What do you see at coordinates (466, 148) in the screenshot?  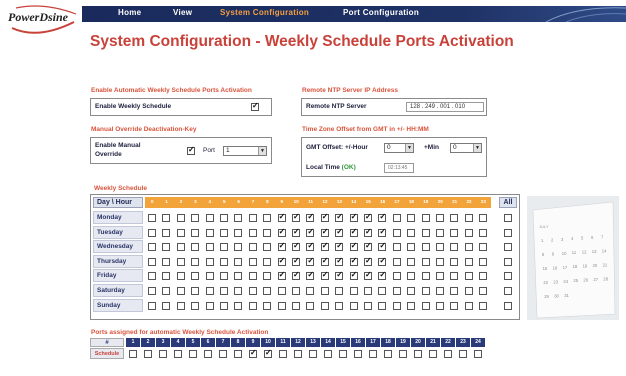 I see `gmt-min-select: 0 ▼` at bounding box center [466, 148].